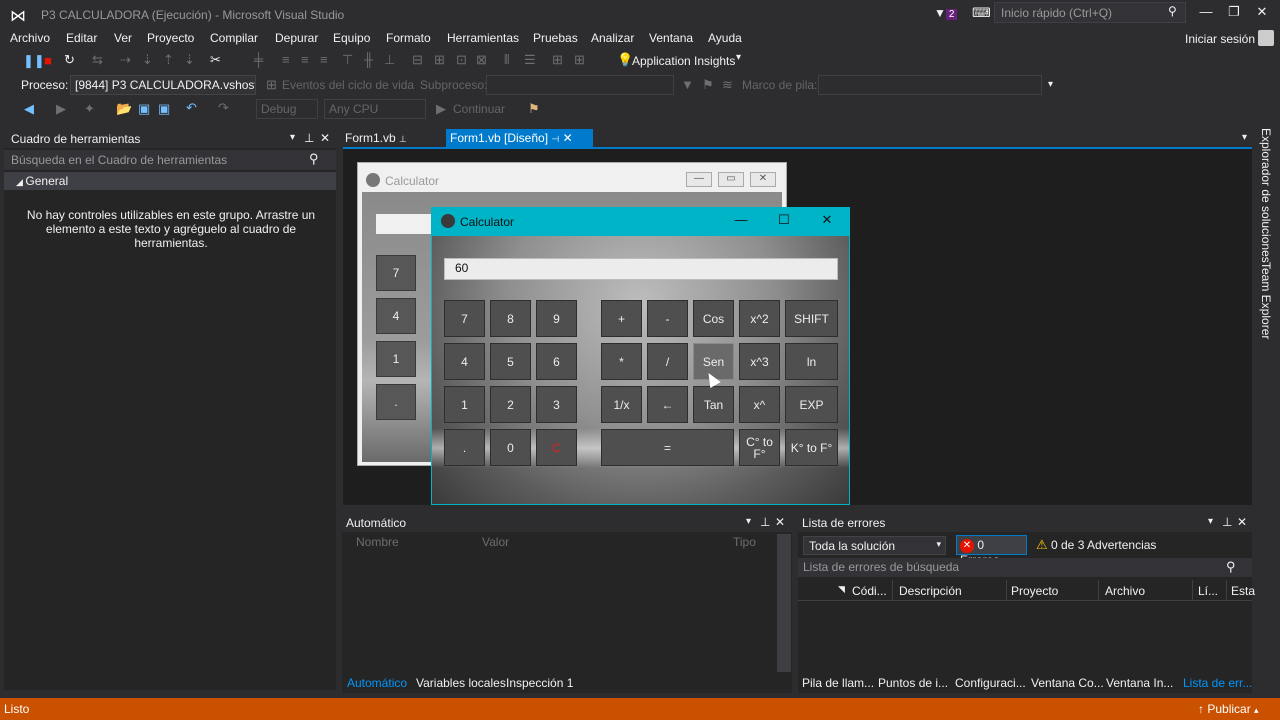 This screenshot has width=1280, height=720. What do you see at coordinates (667, 447) in the screenshot?
I see `key-equals: =` at bounding box center [667, 447].